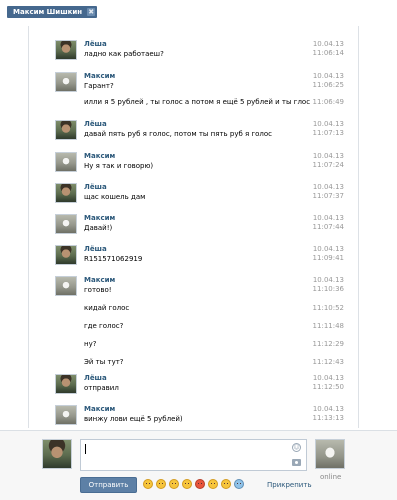 The image size is (397, 500). I want to click on message-text: Давай!), so click(98, 228).